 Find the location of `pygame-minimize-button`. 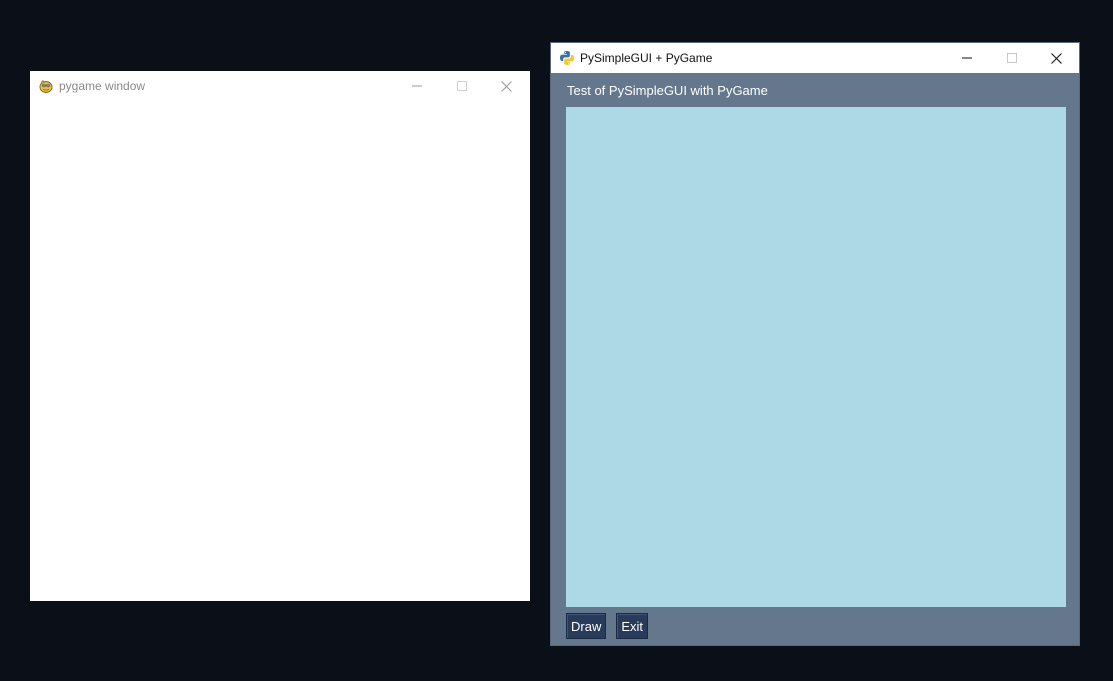

pygame-minimize-button is located at coordinates (416, 86).